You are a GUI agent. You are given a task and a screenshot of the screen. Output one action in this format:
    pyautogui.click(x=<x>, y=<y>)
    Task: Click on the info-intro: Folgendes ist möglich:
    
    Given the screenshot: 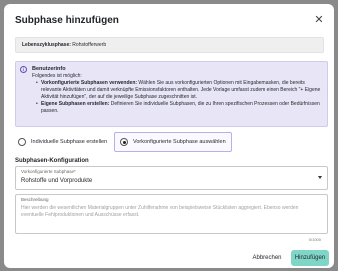 What is the action you would take?
    pyautogui.click(x=57, y=76)
    